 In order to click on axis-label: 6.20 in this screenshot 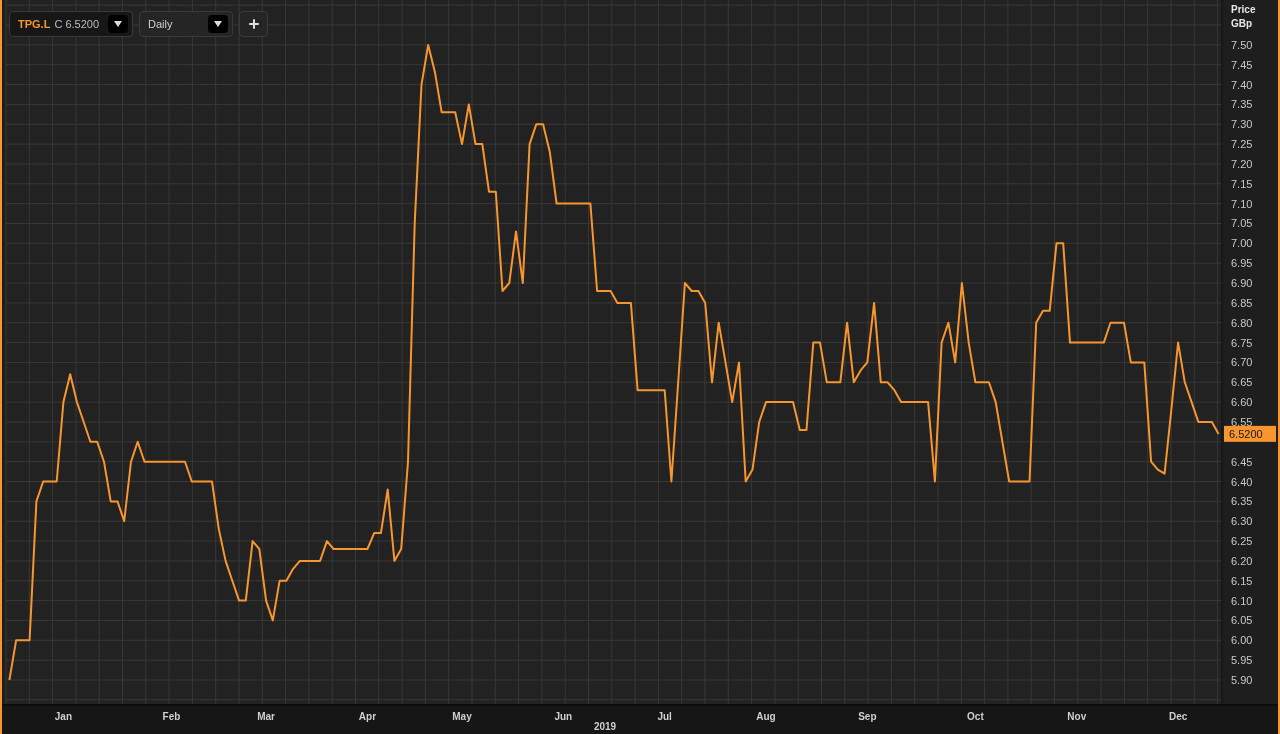, I will do `click(1242, 560)`.